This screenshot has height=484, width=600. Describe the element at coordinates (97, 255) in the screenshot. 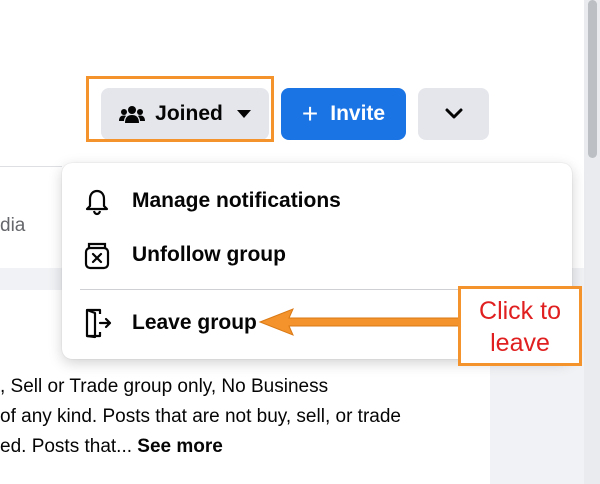

I see `unfollow-icon` at that location.